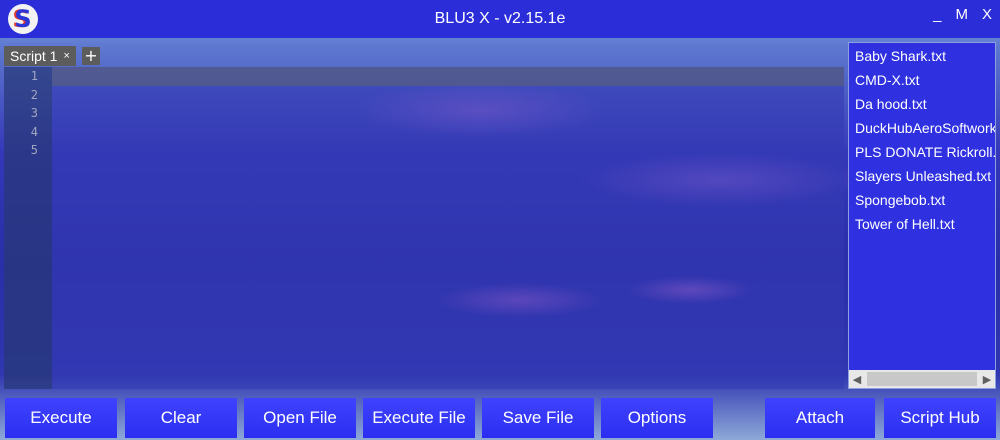 This screenshot has width=1000, height=440. I want to click on tab-strip: Script 1 × +, so click(52, 56).